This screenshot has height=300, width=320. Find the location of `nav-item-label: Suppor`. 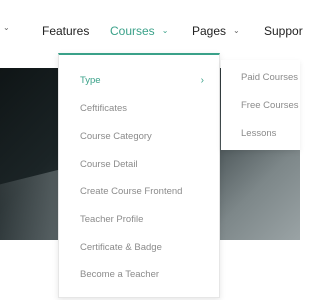

nav-item-label: Suppor is located at coordinates (283, 31).